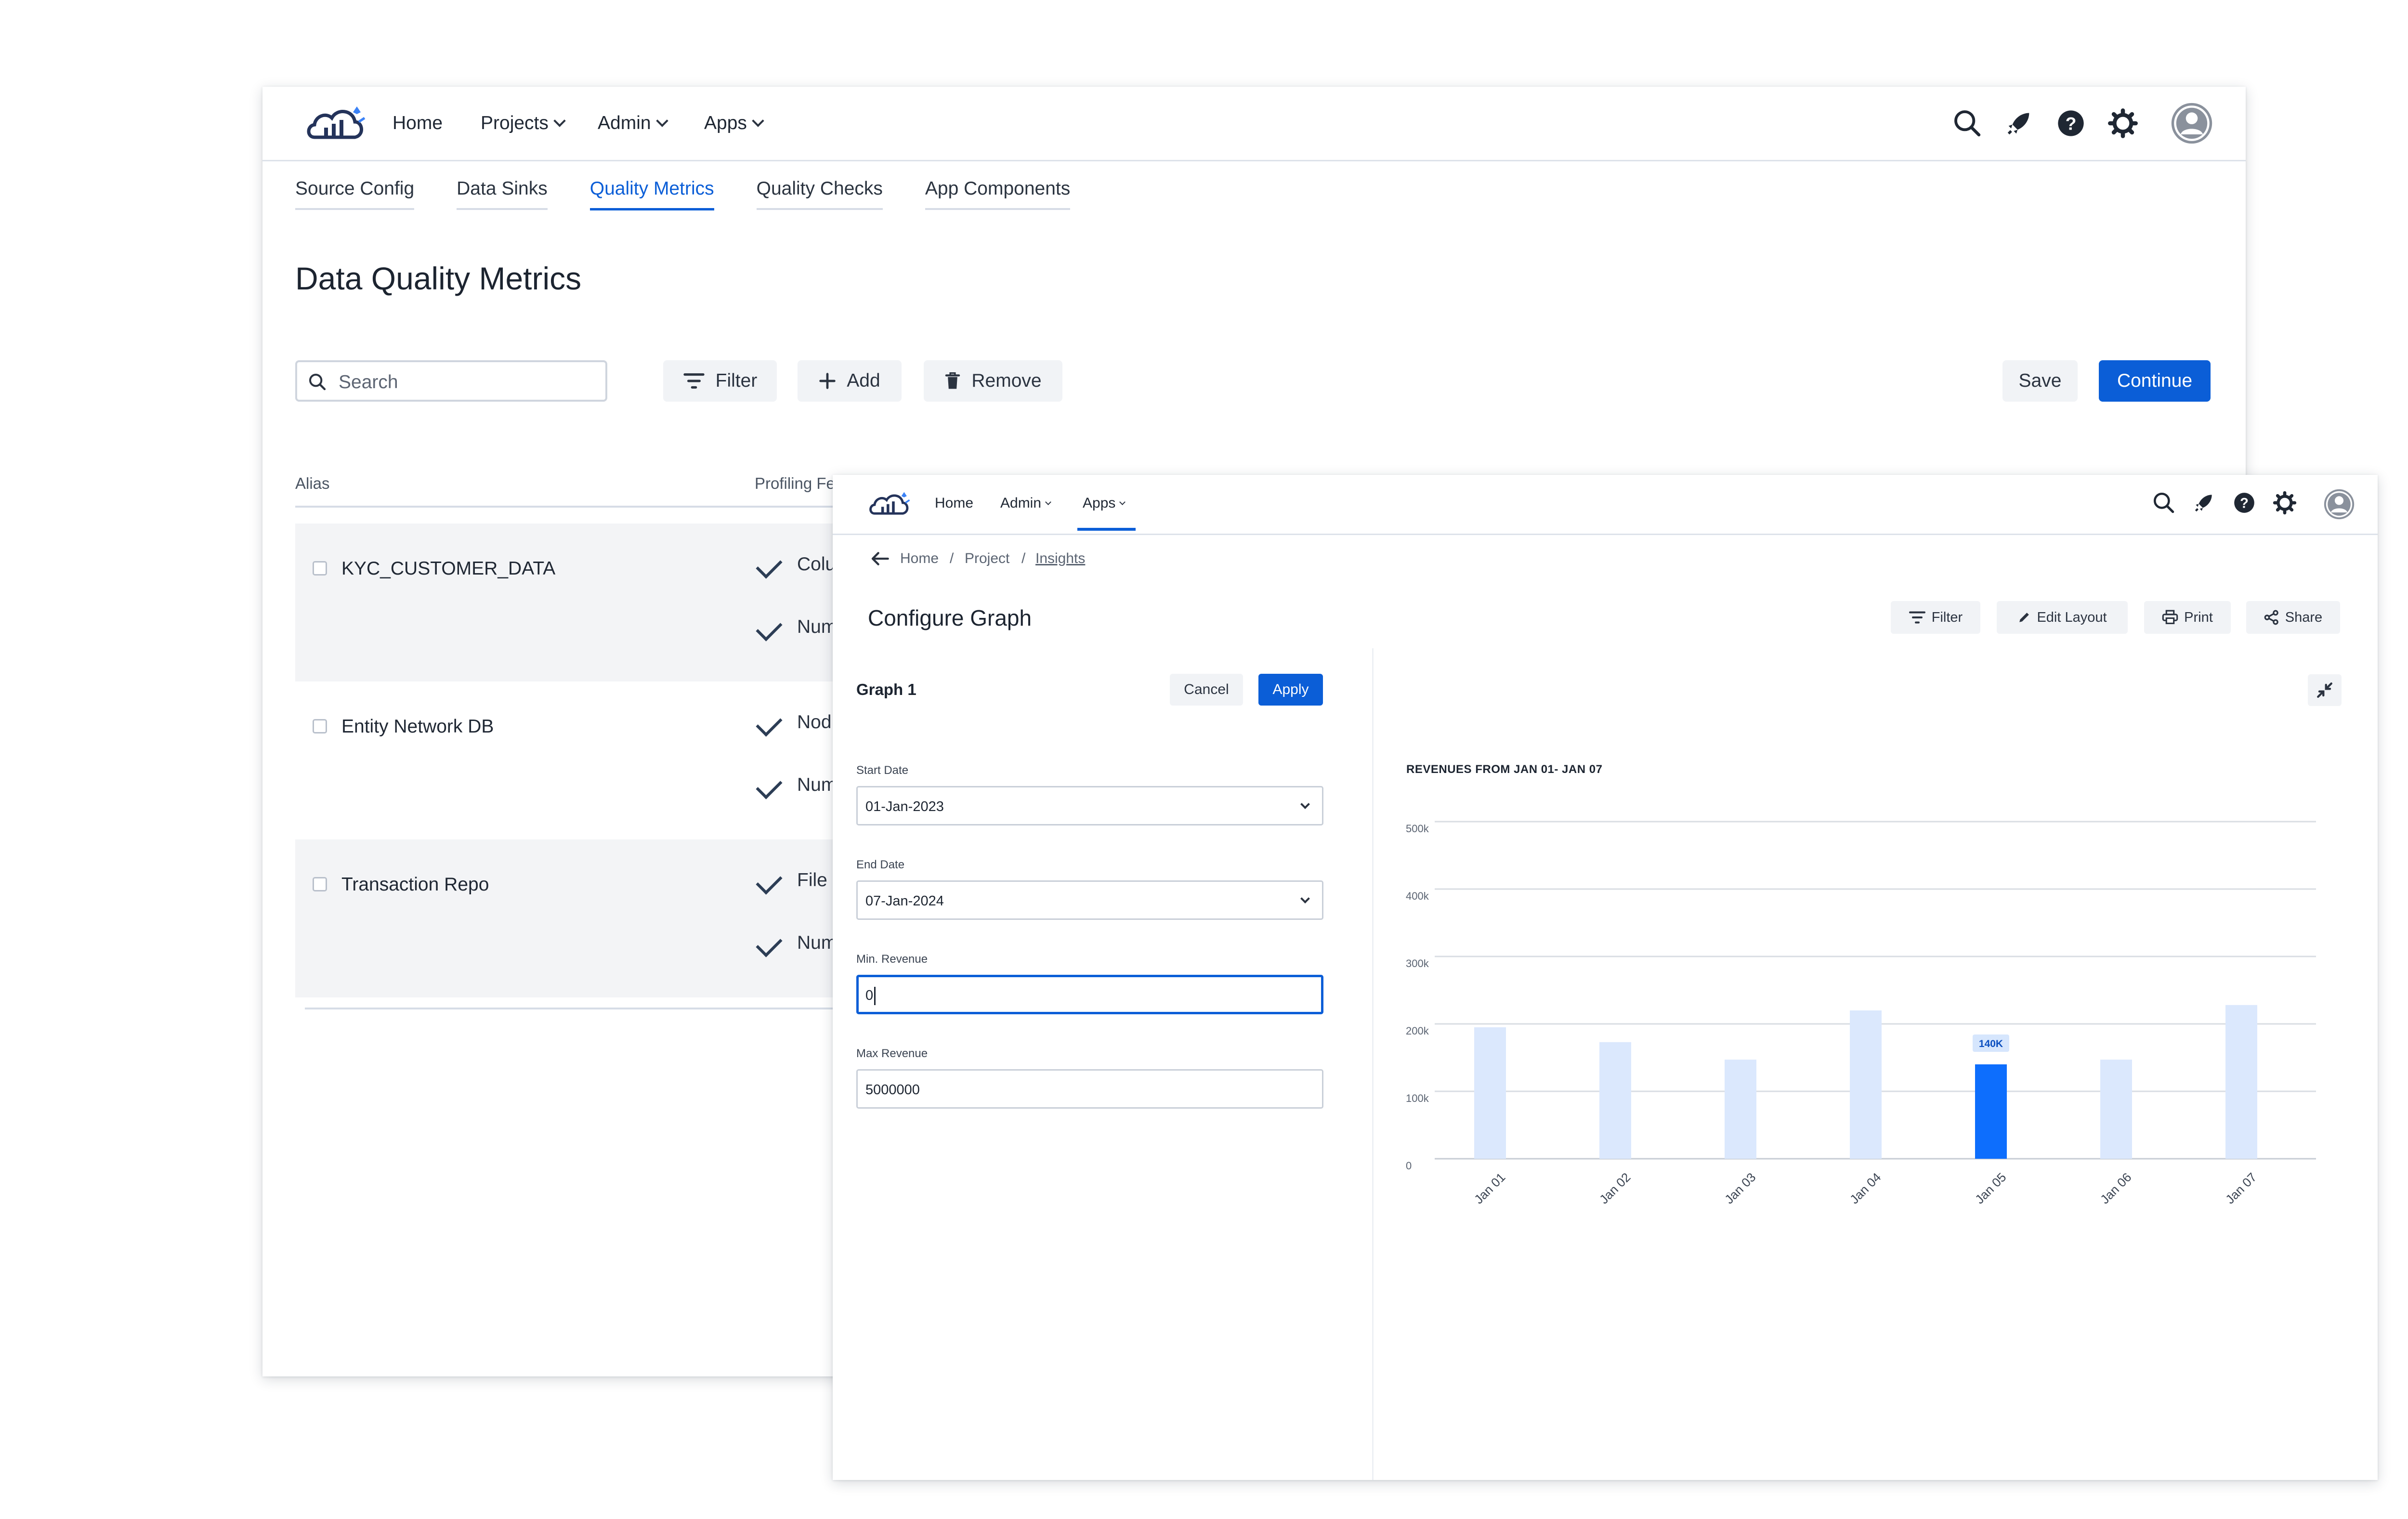 The image size is (2408, 1519). Describe the element at coordinates (1740, 1188) in the screenshot. I see `x-tick-label: Jan 03` at that location.